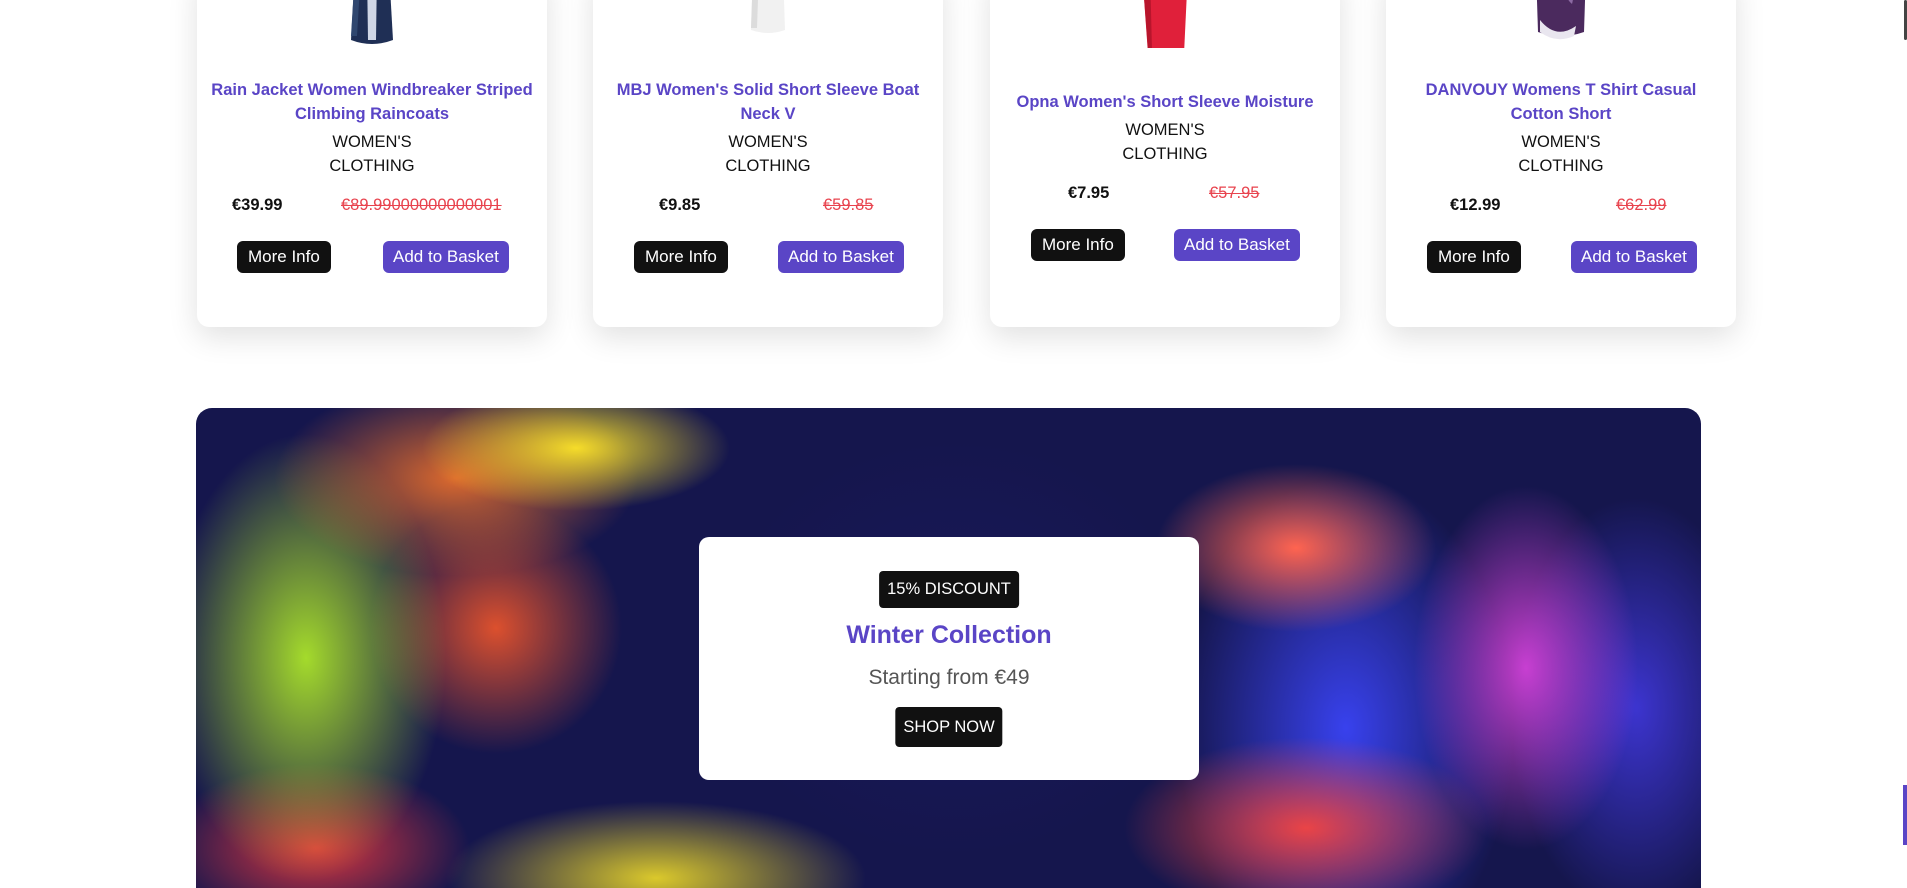  Describe the element at coordinates (848, 205) in the screenshot. I see `product-old-price: €59.85` at that location.